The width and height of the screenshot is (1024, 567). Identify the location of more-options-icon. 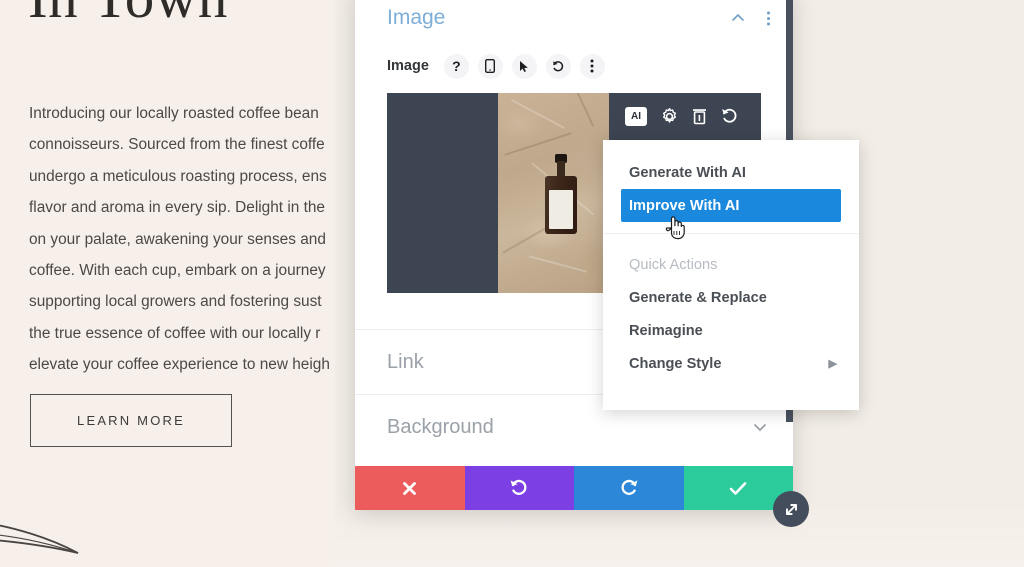
(592, 66).